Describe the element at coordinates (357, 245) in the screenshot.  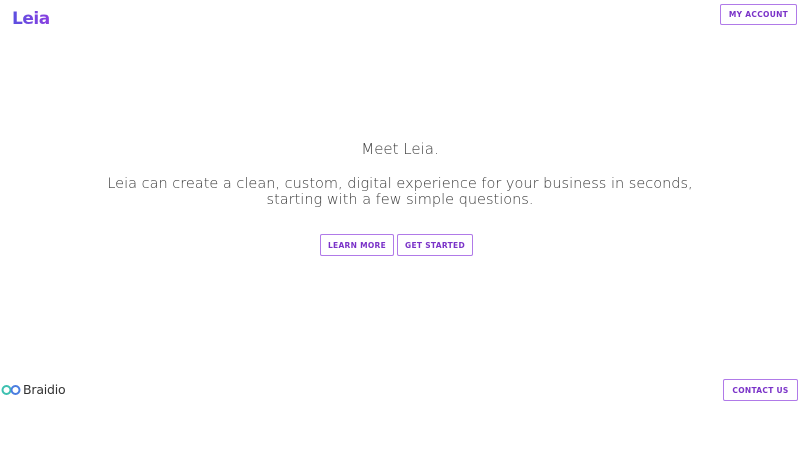
I see `learn-more-button: LEARN MORE` at that location.